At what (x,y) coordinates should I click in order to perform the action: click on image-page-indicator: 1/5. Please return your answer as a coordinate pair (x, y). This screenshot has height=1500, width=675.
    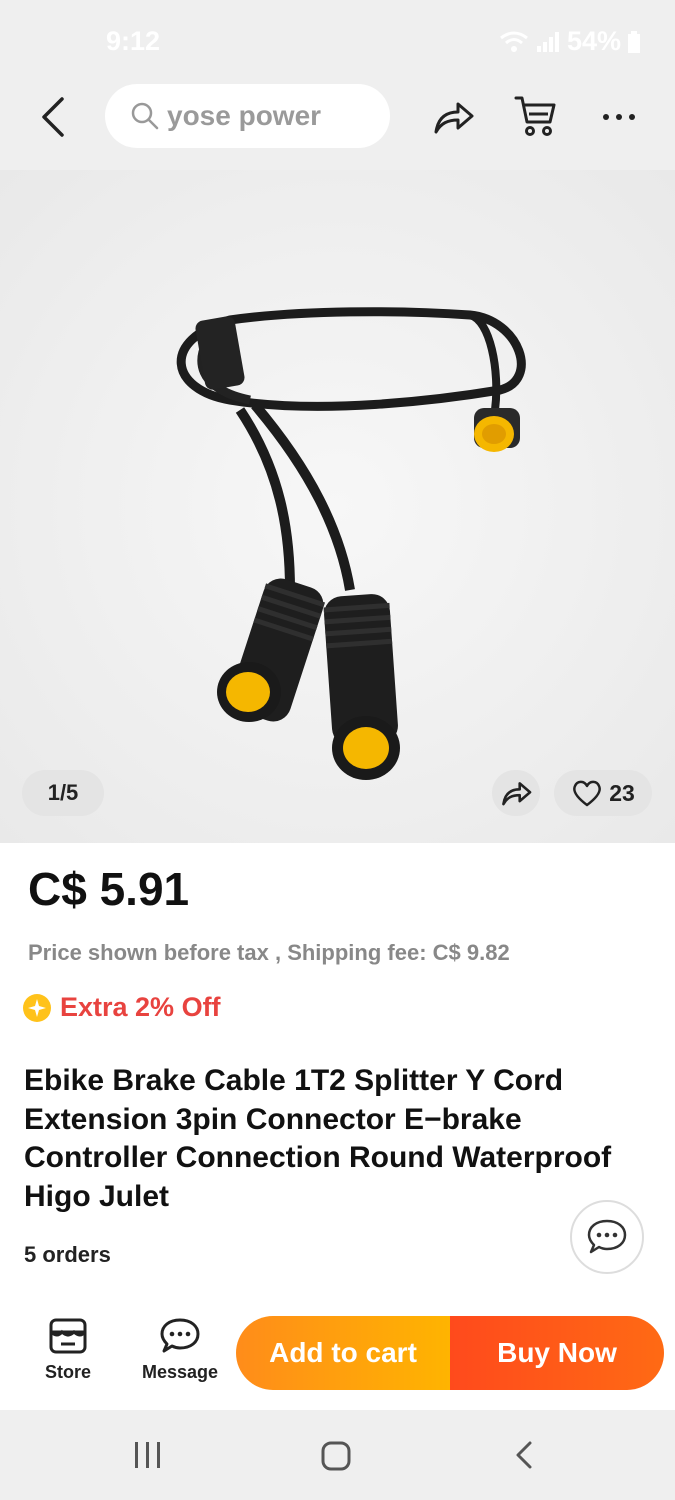
    Looking at the image, I should click on (63, 793).